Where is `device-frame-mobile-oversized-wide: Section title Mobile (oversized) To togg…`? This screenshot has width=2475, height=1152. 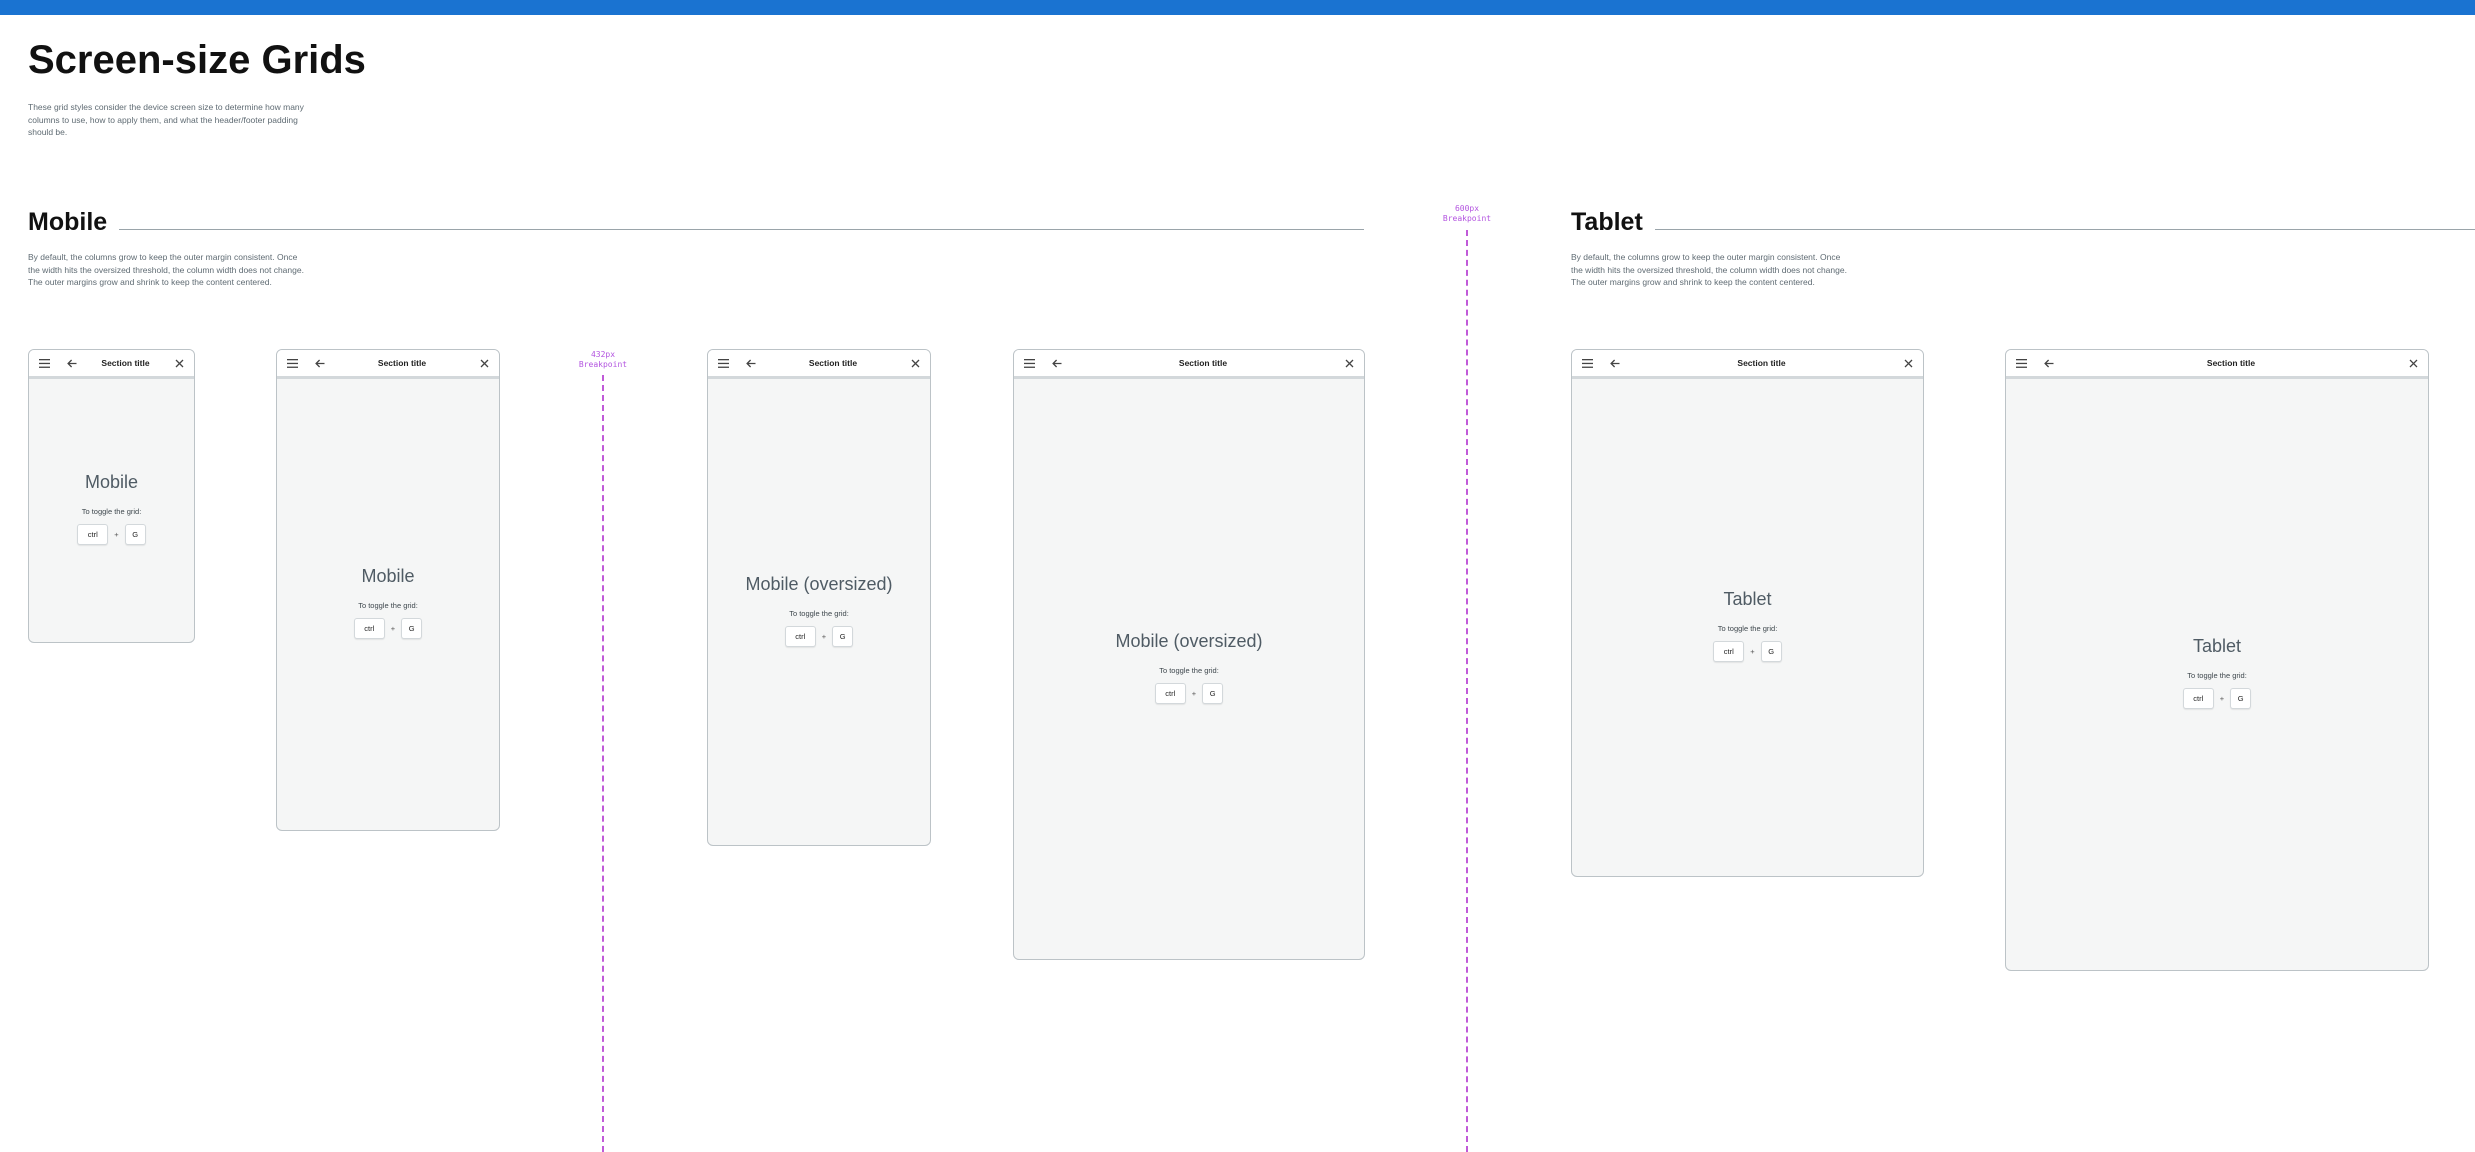 device-frame-mobile-oversized-wide: Section title Mobile (oversized) To togg… is located at coordinates (1189, 654).